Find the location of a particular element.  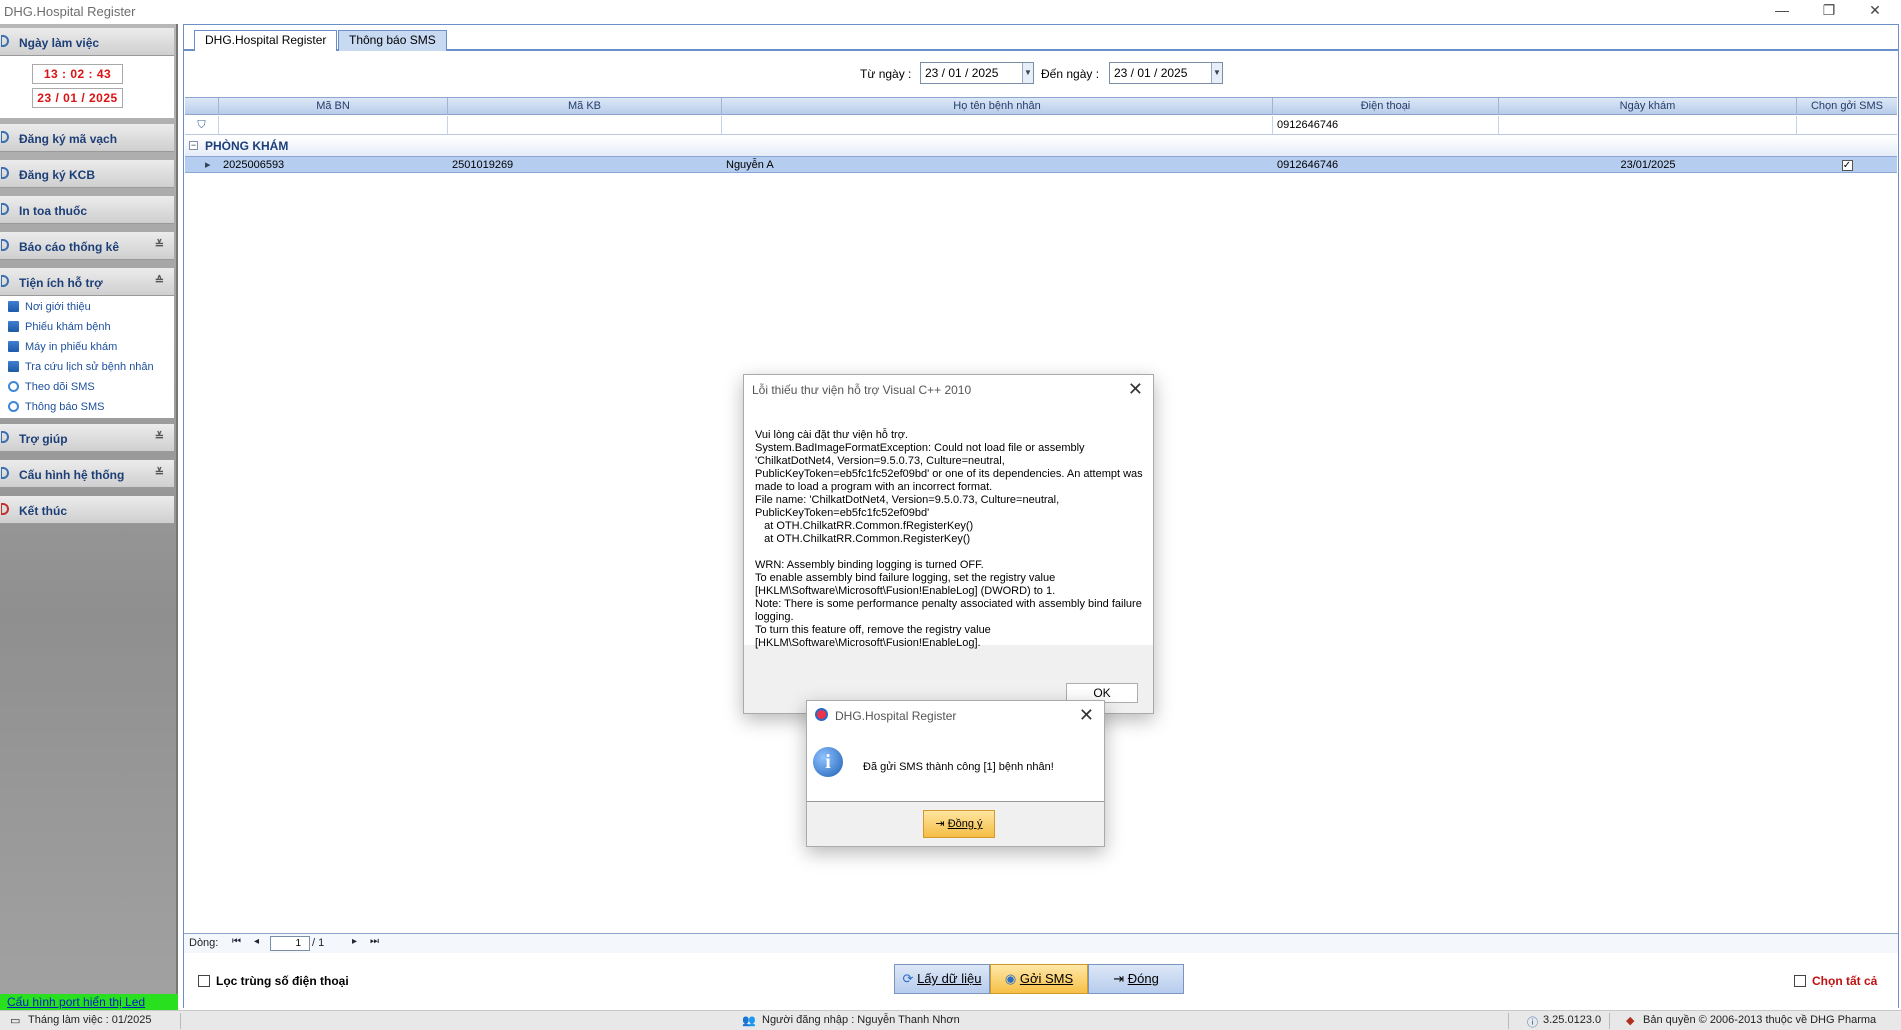

tab-sms-notify: Thông báo SMS is located at coordinates (392, 40).